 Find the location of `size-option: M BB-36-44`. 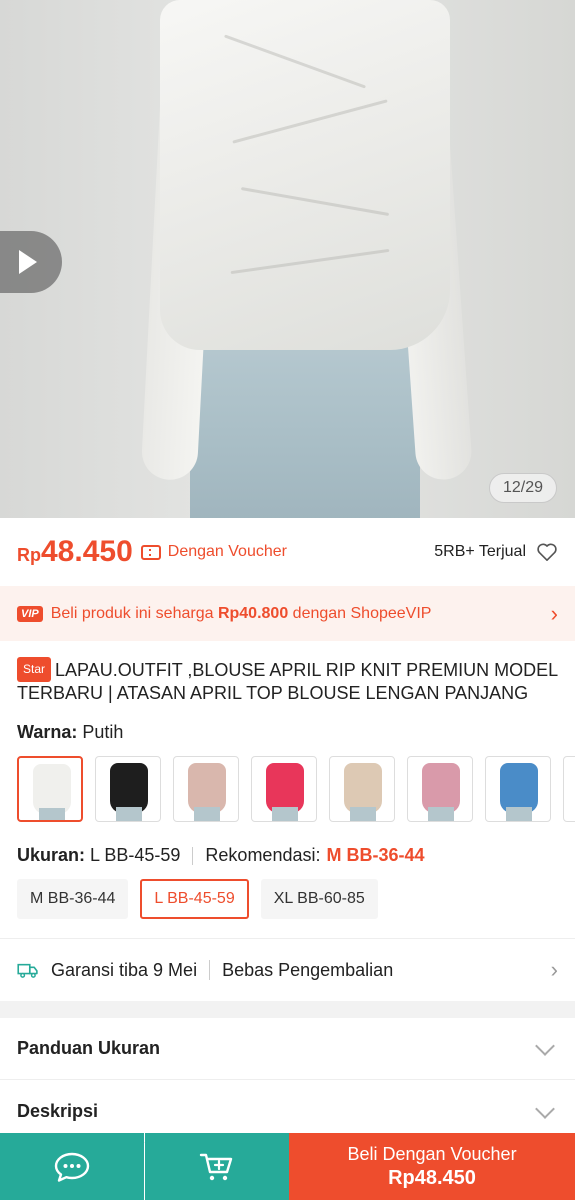

size-option: M BB-36-44 is located at coordinates (73, 899).